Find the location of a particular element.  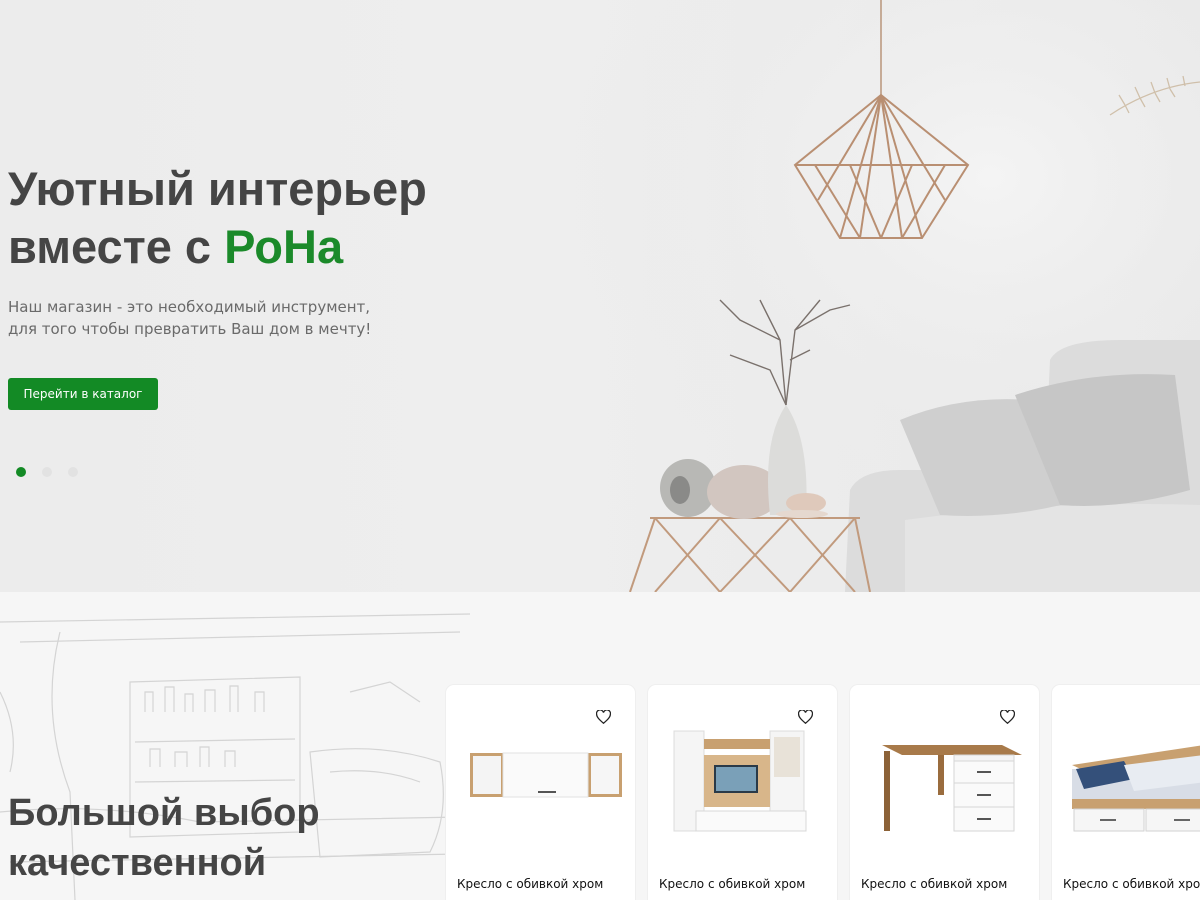

hero-title-line1: Уютный интерьер is located at coordinates (217, 188).